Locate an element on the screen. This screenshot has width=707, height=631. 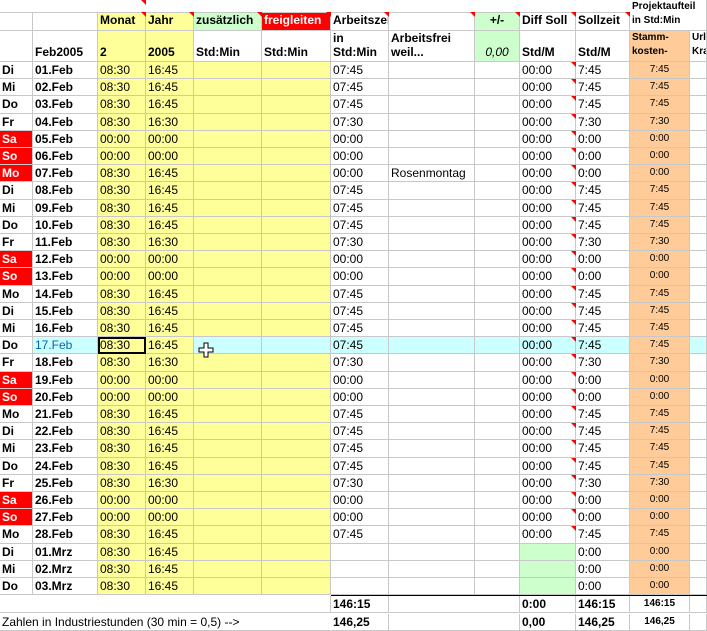
diffsoll-cell is located at coordinates (548, 552).